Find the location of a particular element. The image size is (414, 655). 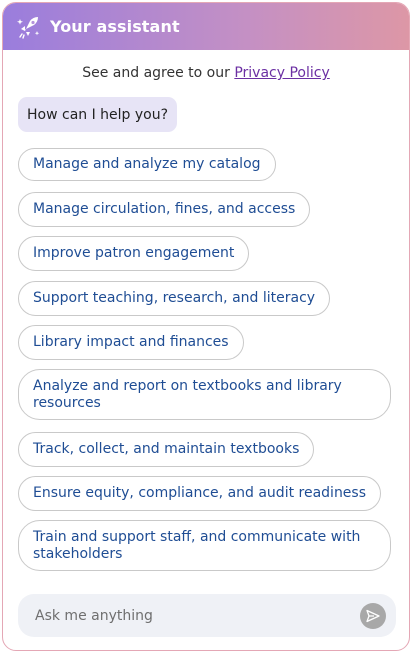

suggestion-chip: Improve patron engagement is located at coordinates (134, 253).